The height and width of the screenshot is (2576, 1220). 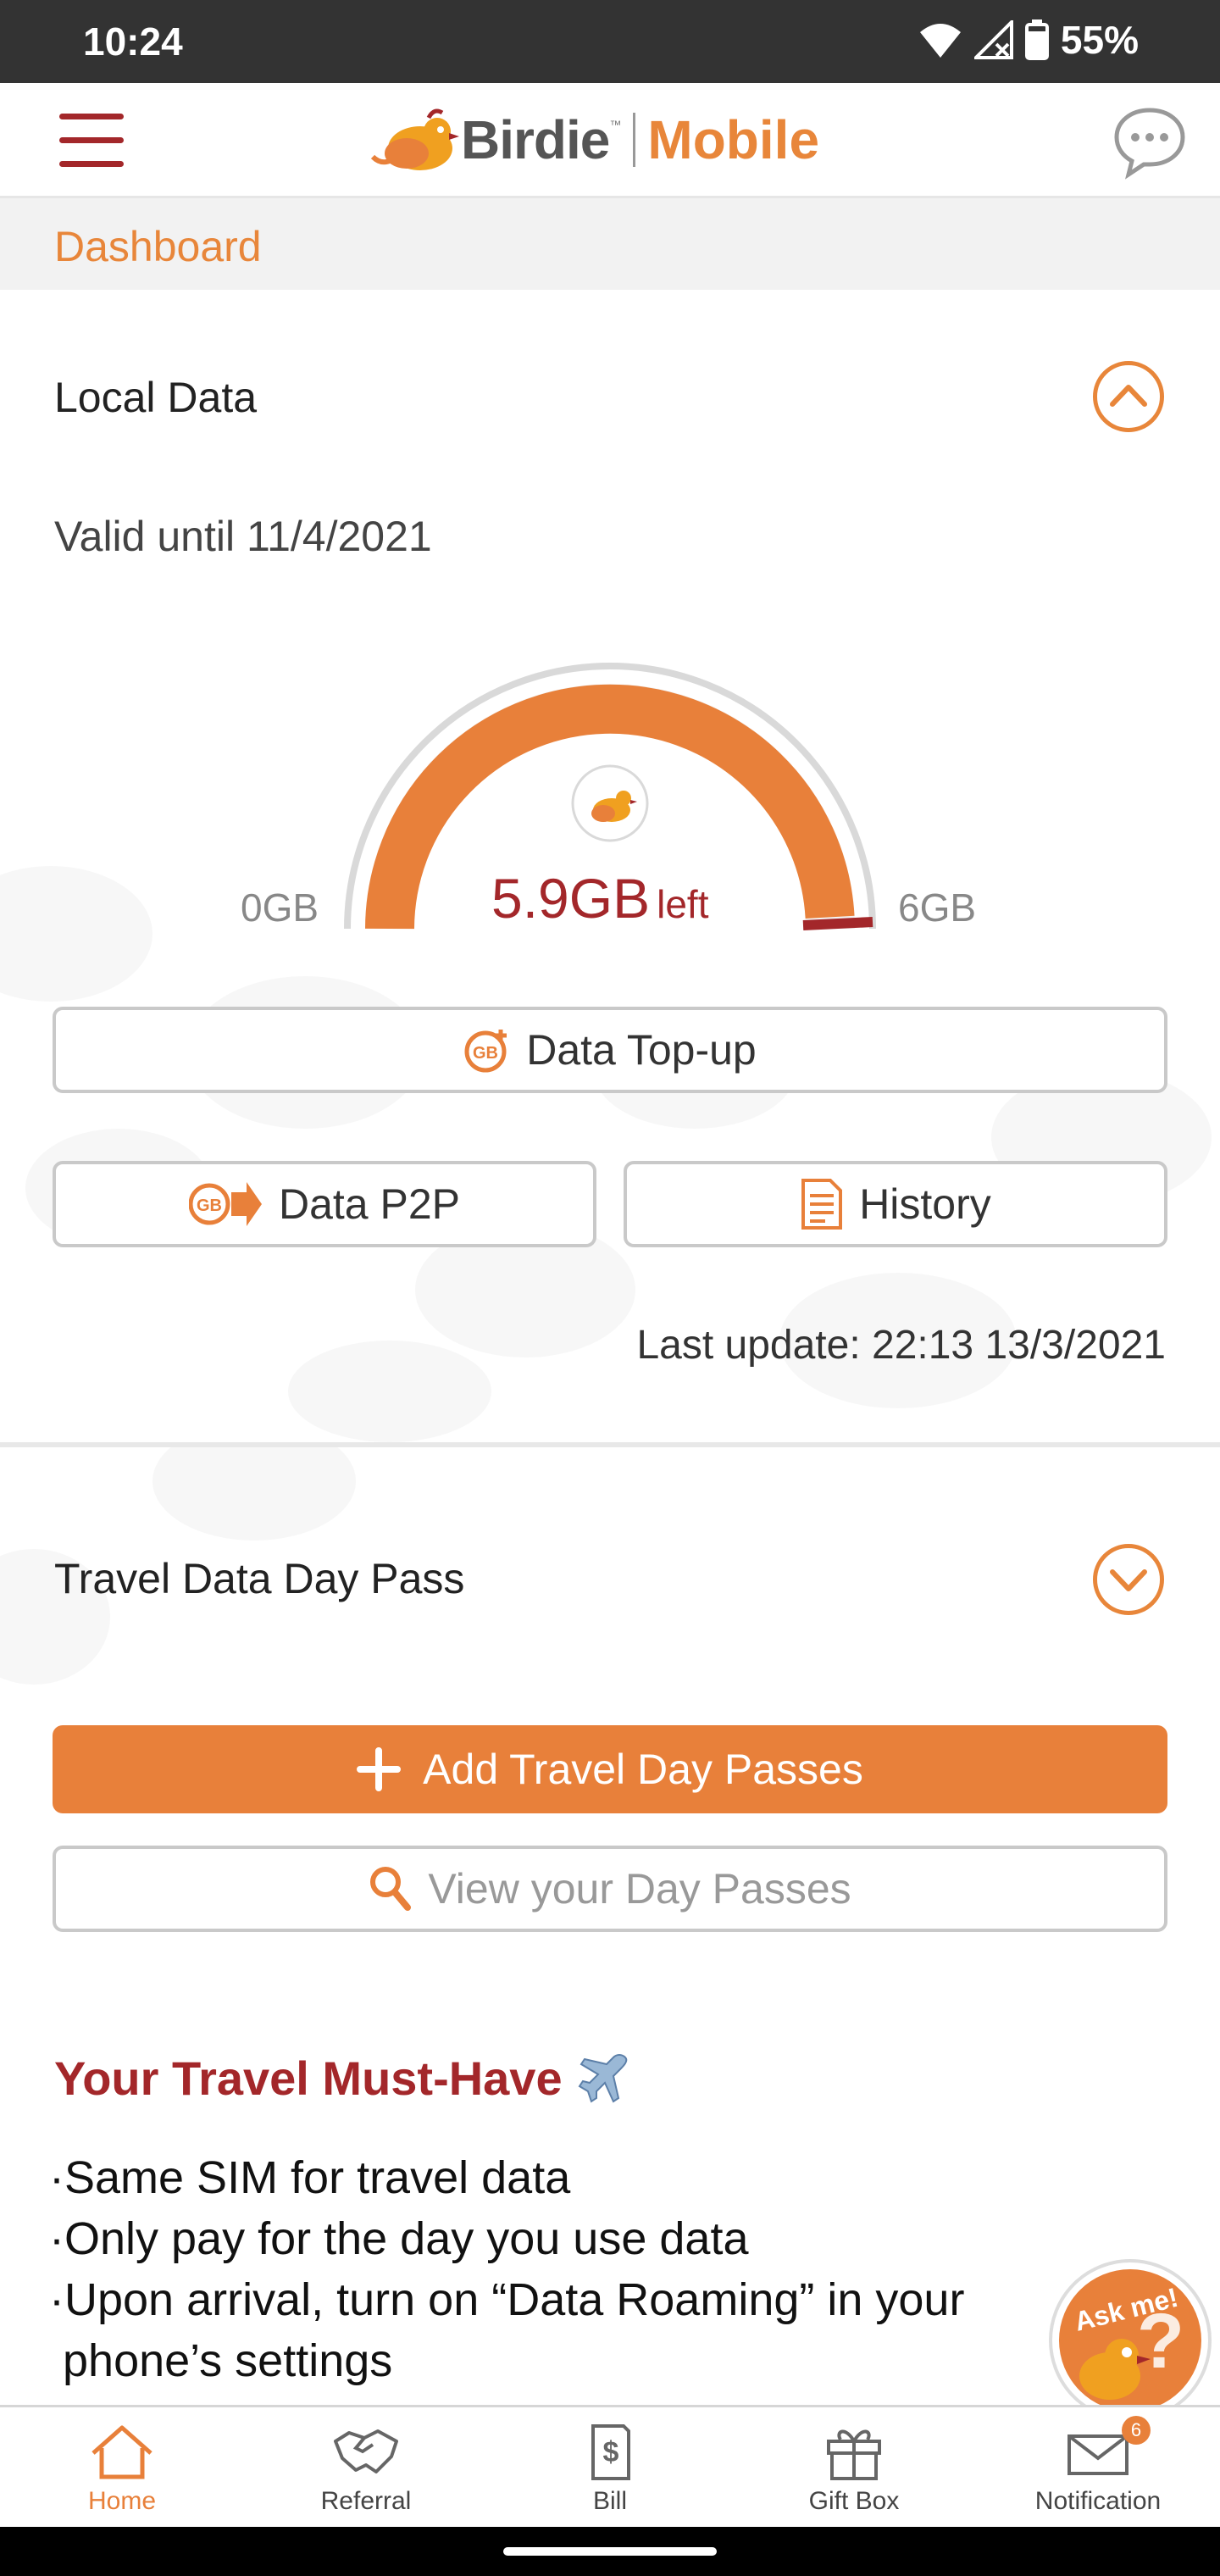 What do you see at coordinates (243, 536) in the screenshot?
I see `valid-until-text: Valid until 11/4/2021` at bounding box center [243, 536].